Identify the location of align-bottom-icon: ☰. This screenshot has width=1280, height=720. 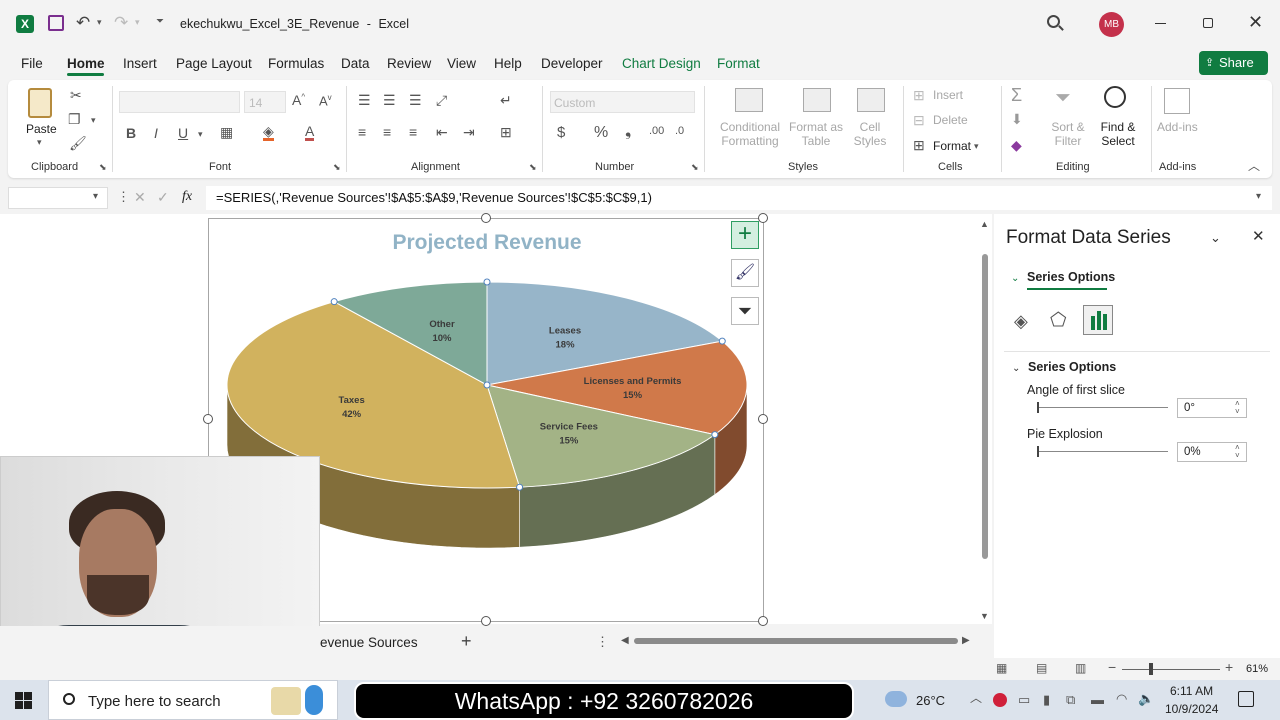
(415, 100).